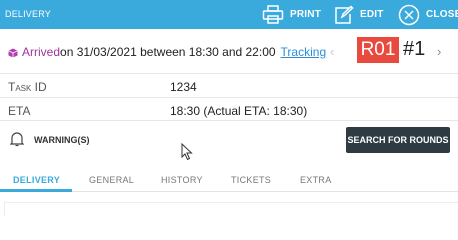 Image resolution: width=458 pixels, height=240 pixels. Describe the element at coordinates (36, 180) in the screenshot. I see `tab-delivery: DELIVERY` at that location.